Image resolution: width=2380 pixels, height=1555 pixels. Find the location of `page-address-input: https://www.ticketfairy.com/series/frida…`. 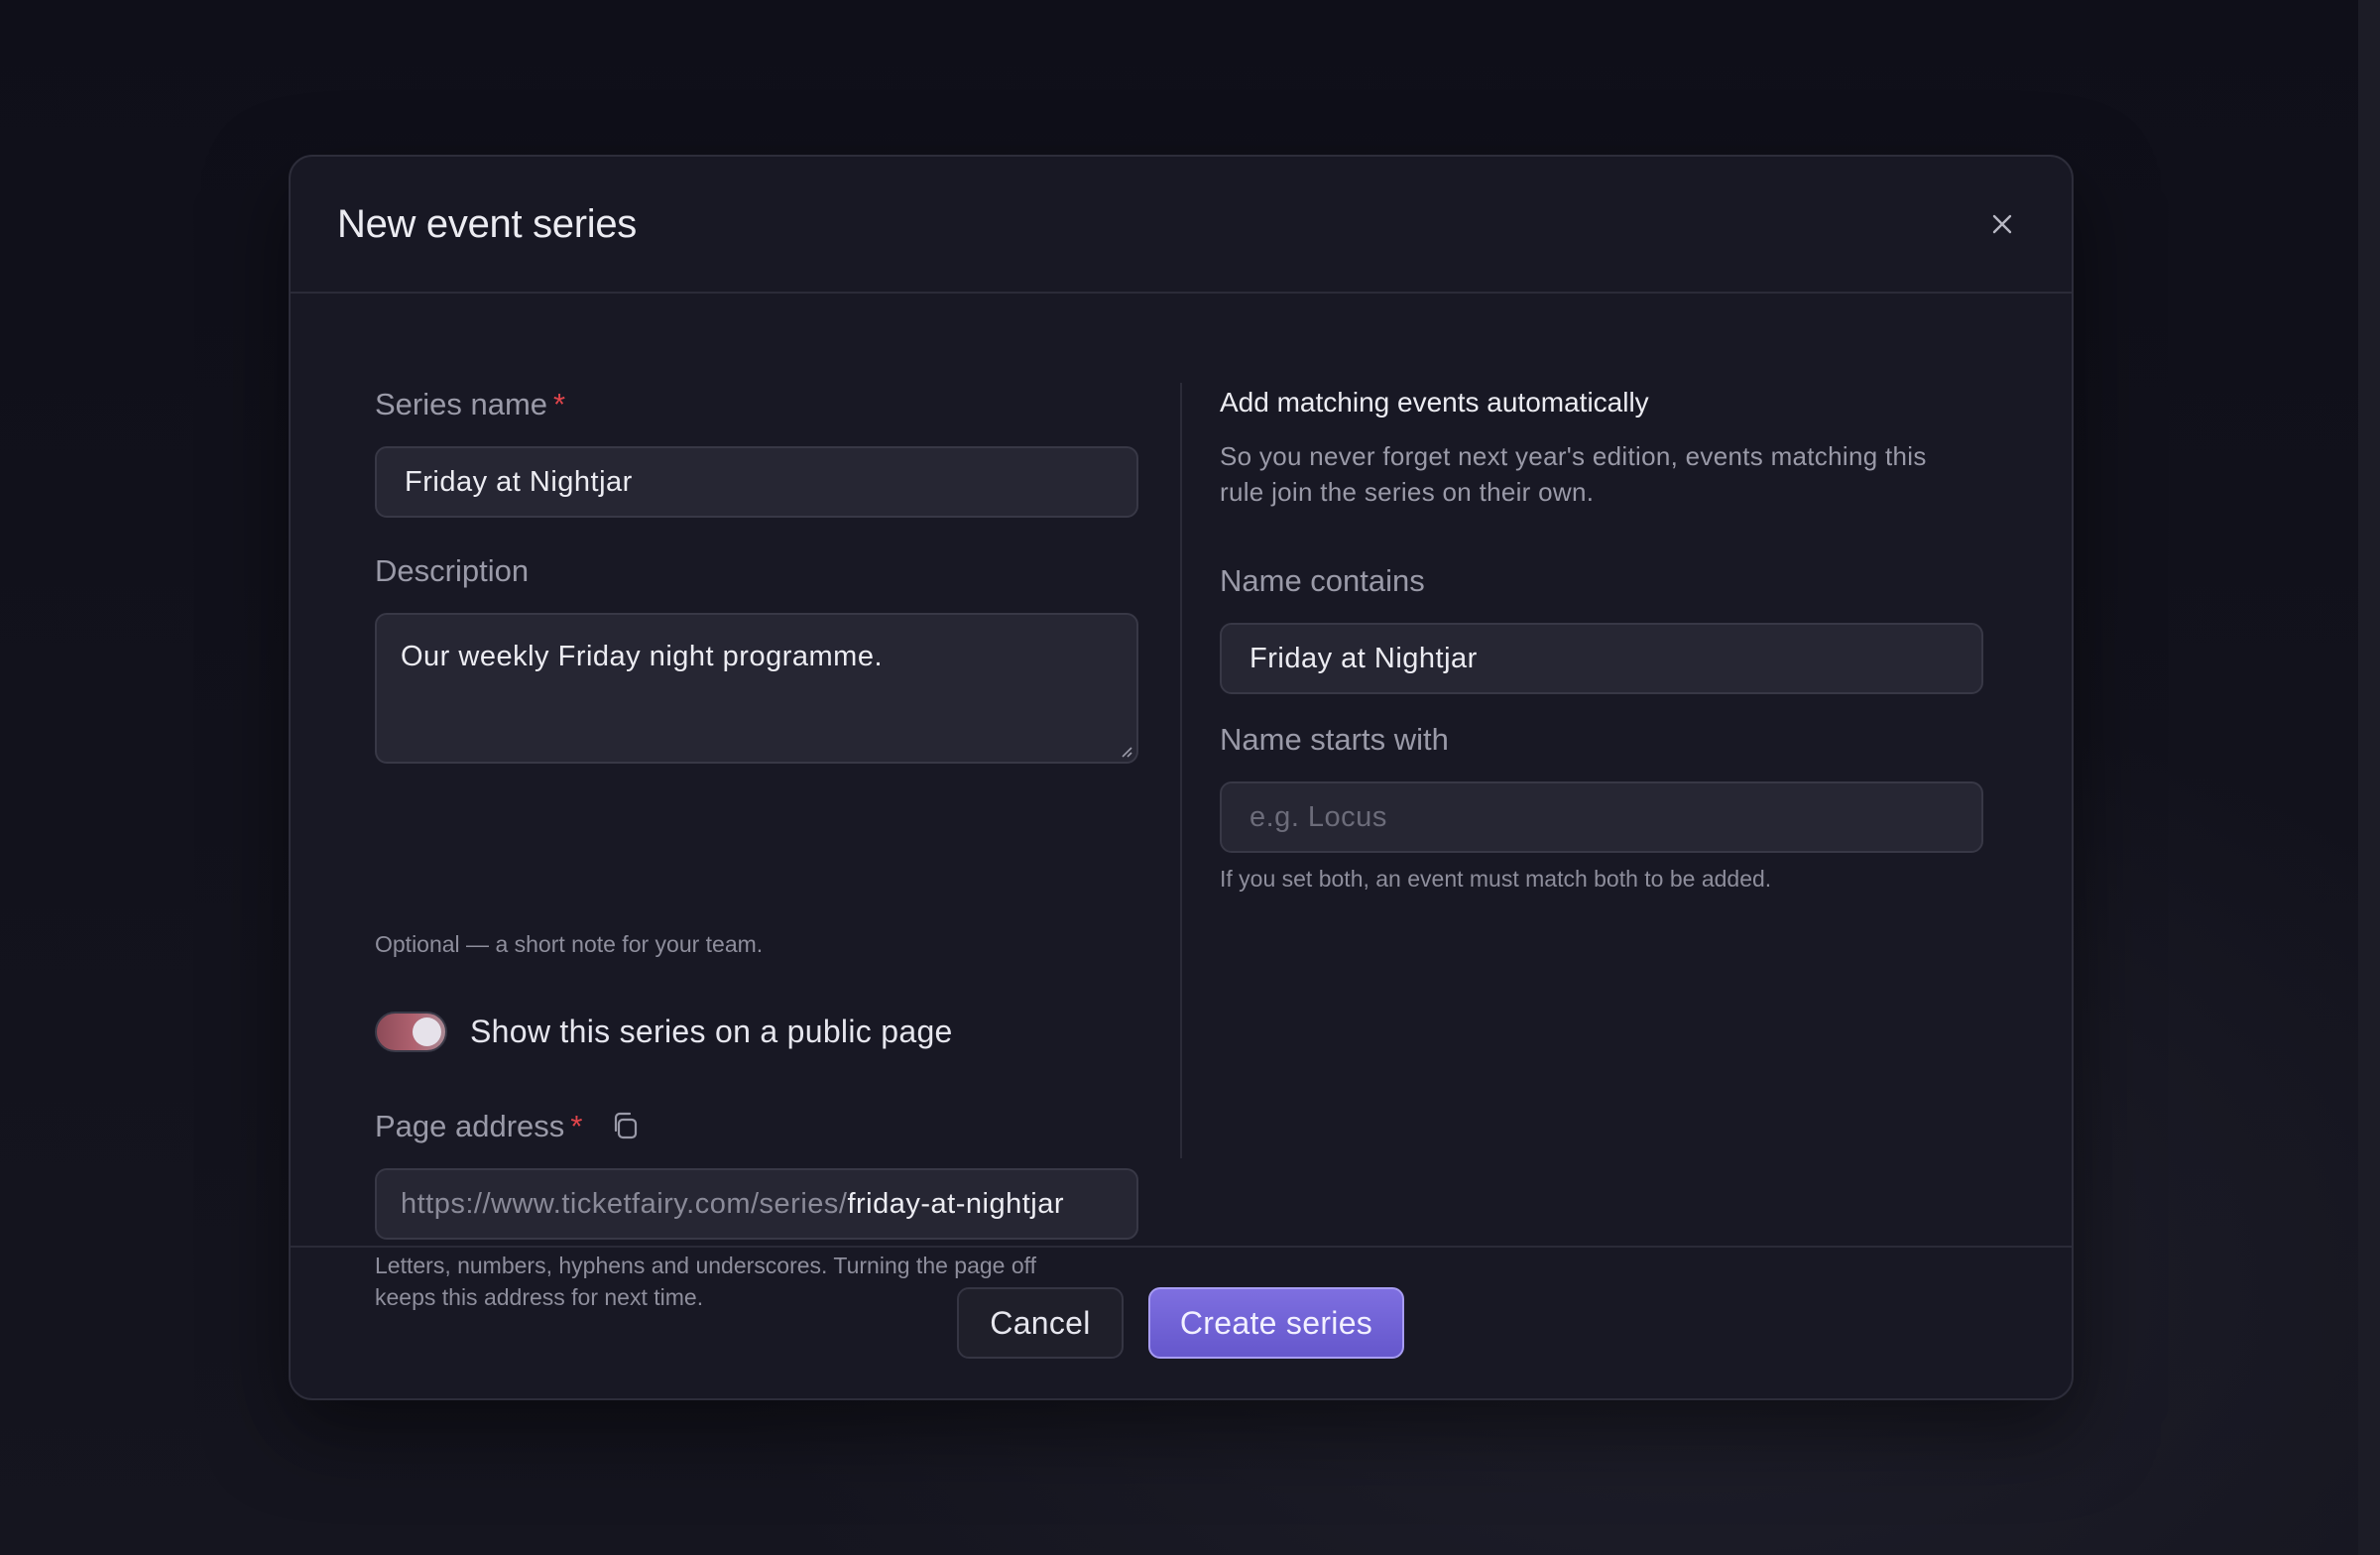

page-address-input: https://www.ticketfairy.com/series/frida… is located at coordinates (756, 1204).